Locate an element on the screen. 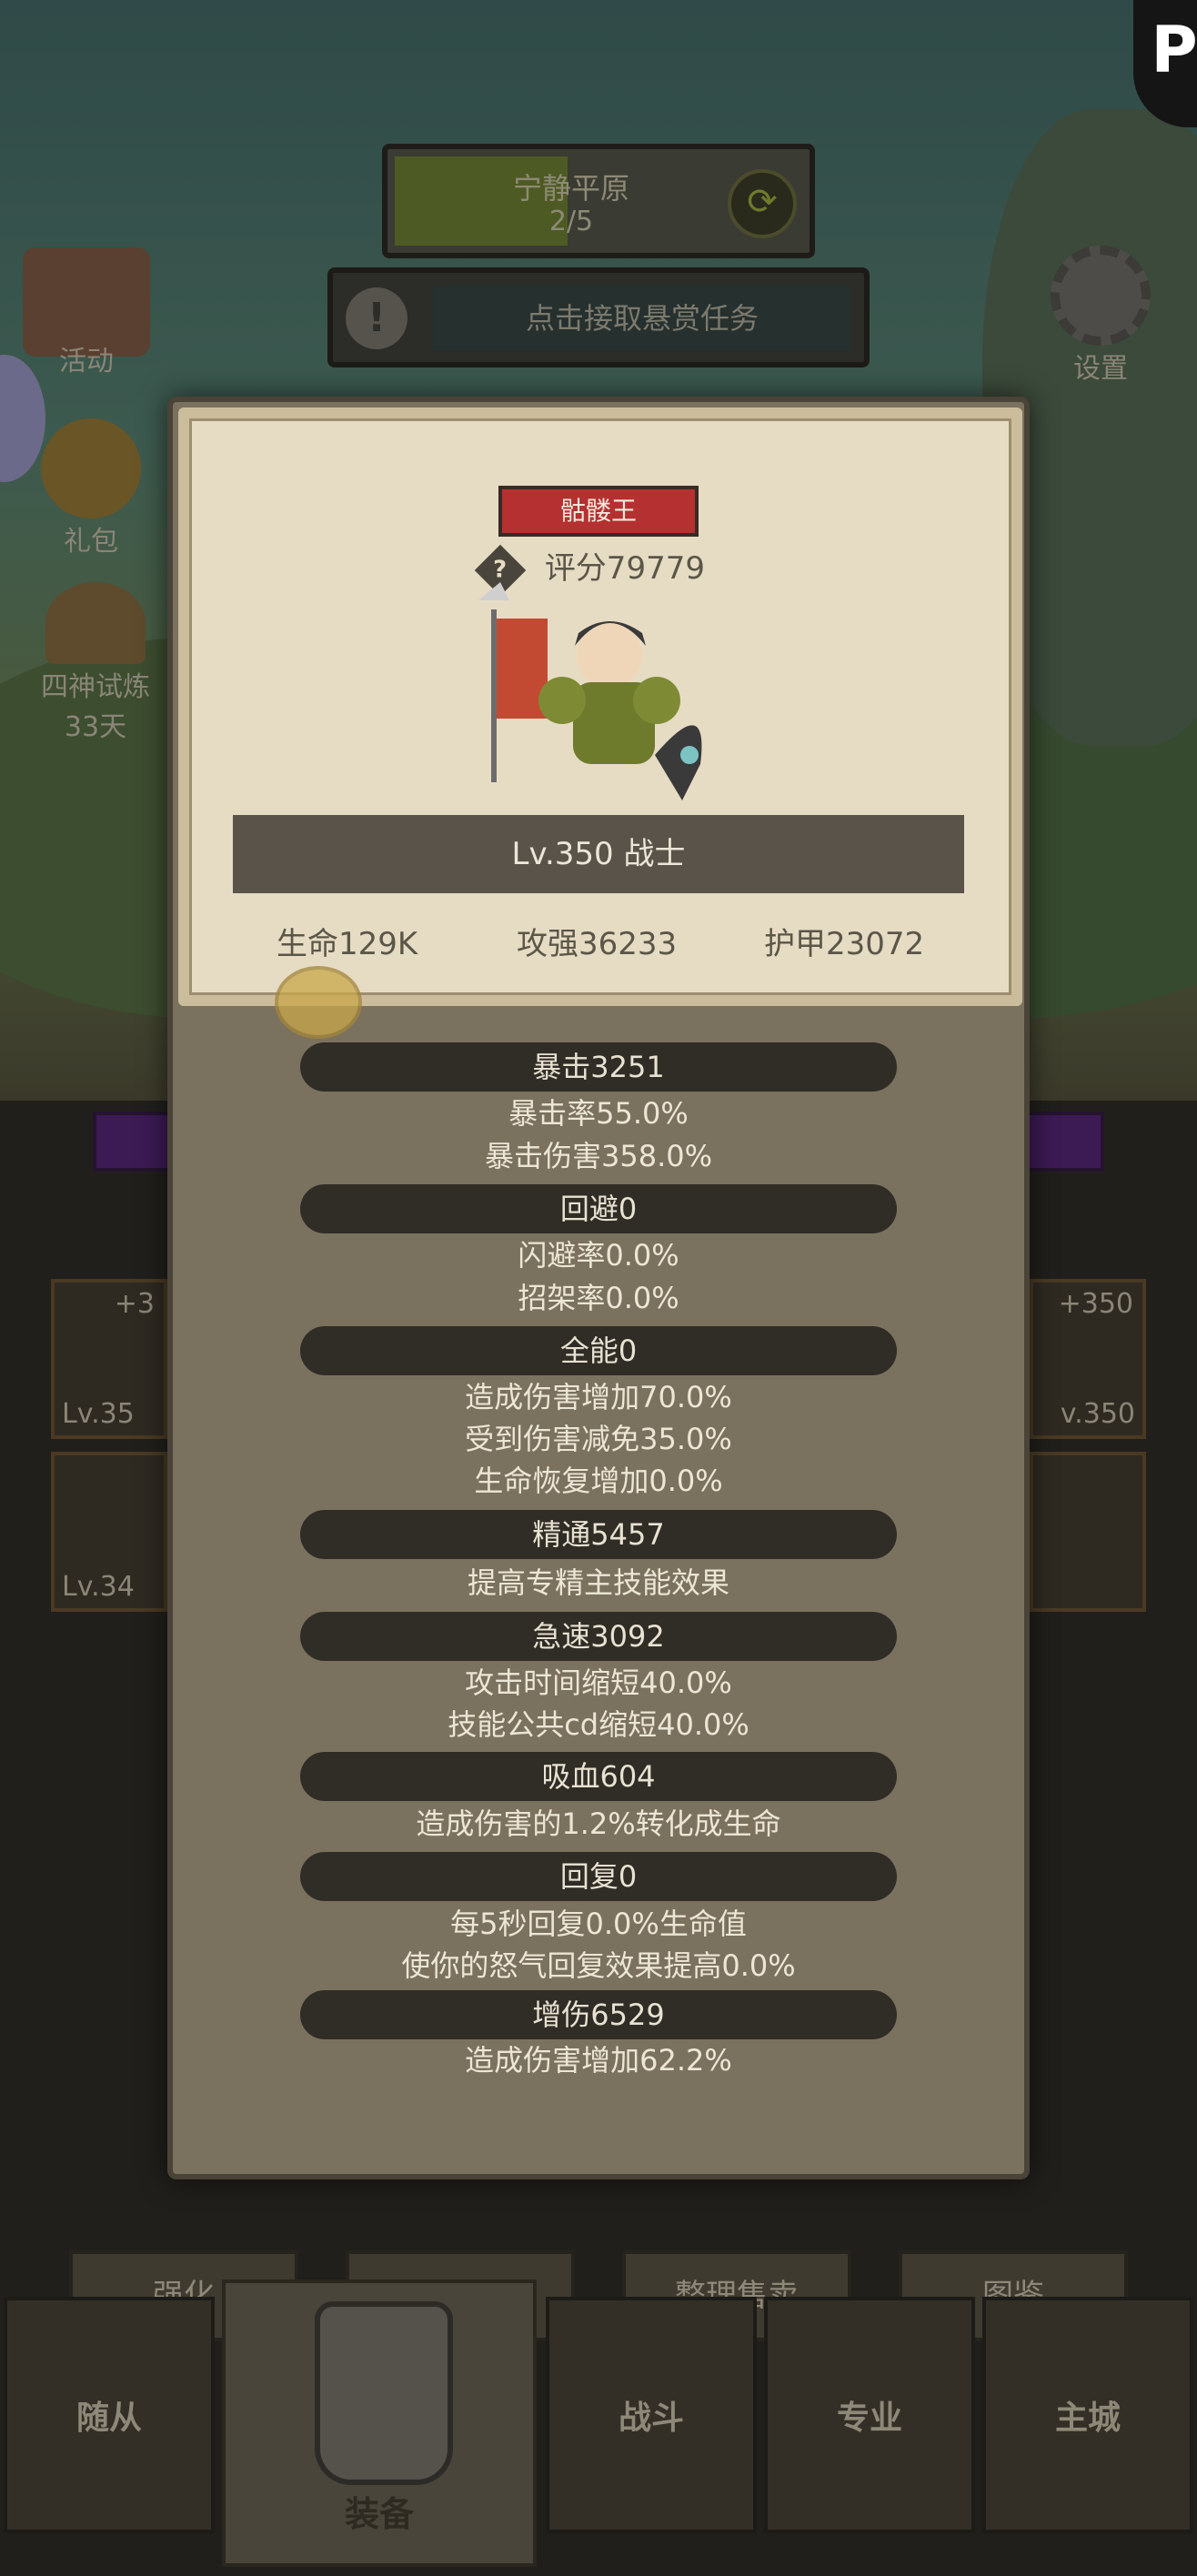  tab-equipment: 装备 is located at coordinates (379, 2423).